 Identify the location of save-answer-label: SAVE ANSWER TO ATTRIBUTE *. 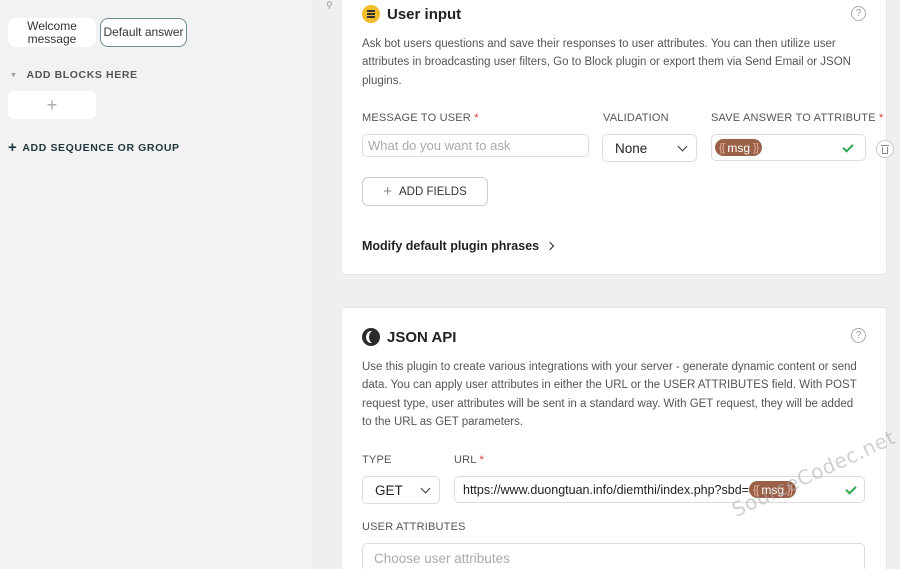
(797, 118).